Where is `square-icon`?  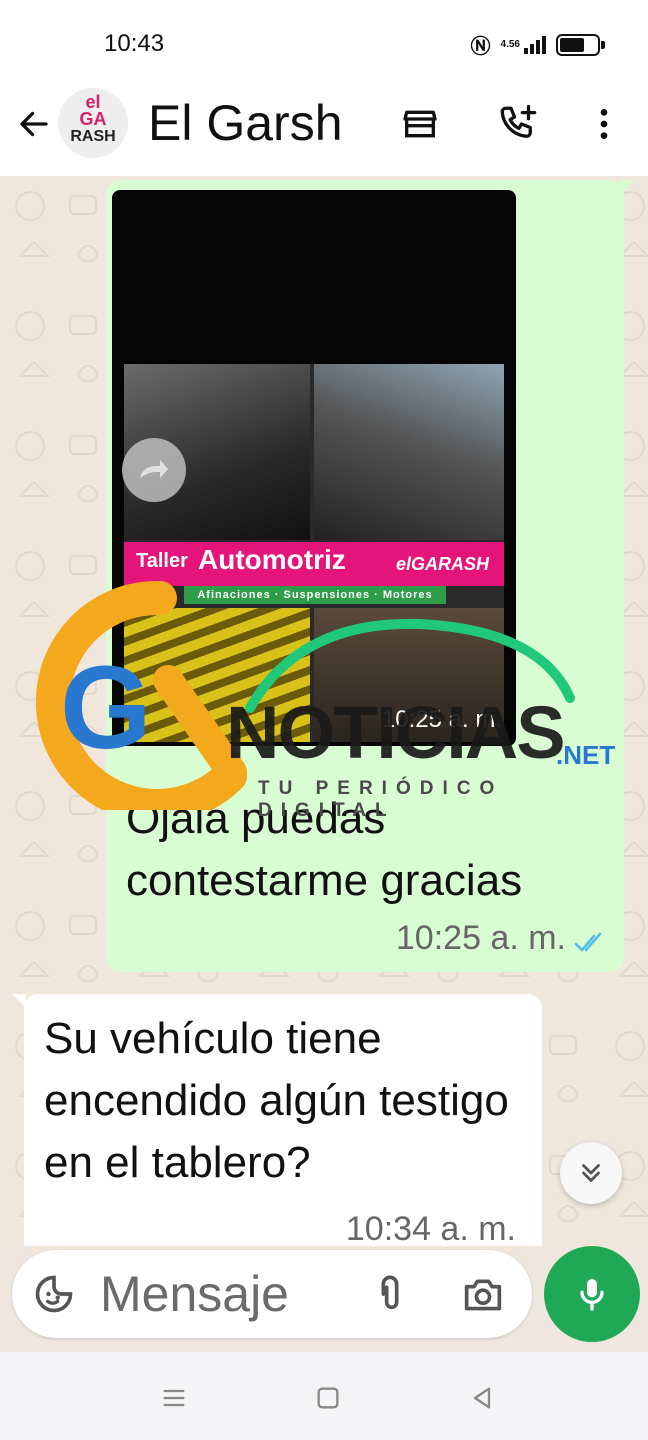 square-icon is located at coordinates (328, 1398).